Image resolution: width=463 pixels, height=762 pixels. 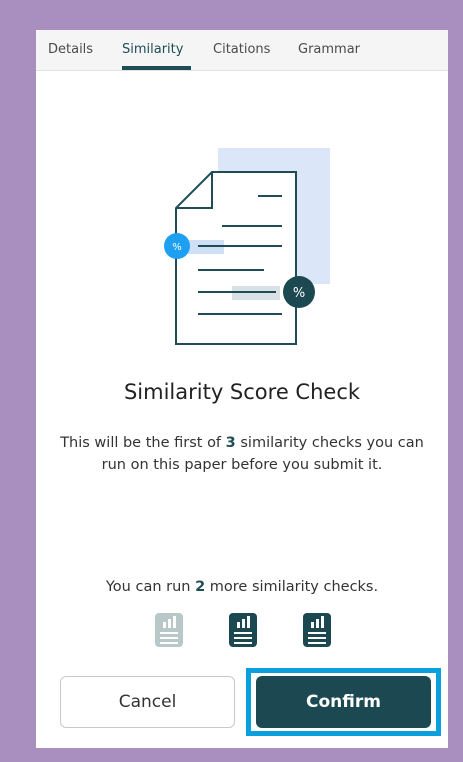 I want to click on cancel-button: Cancel, so click(x=147, y=702).